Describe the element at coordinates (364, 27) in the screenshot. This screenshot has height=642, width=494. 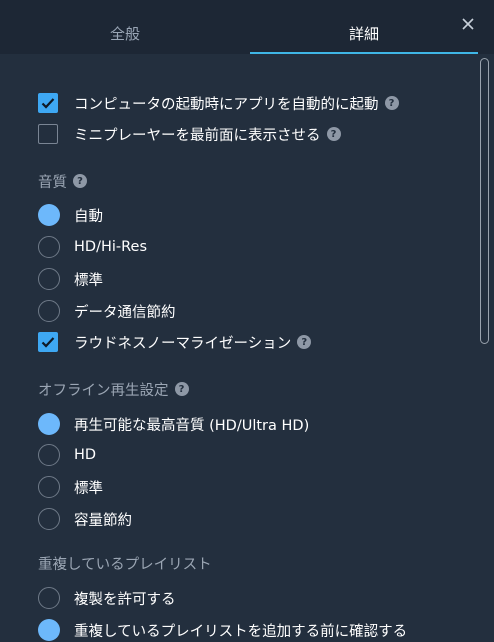
I see `tab-advanced: 詳細` at that location.